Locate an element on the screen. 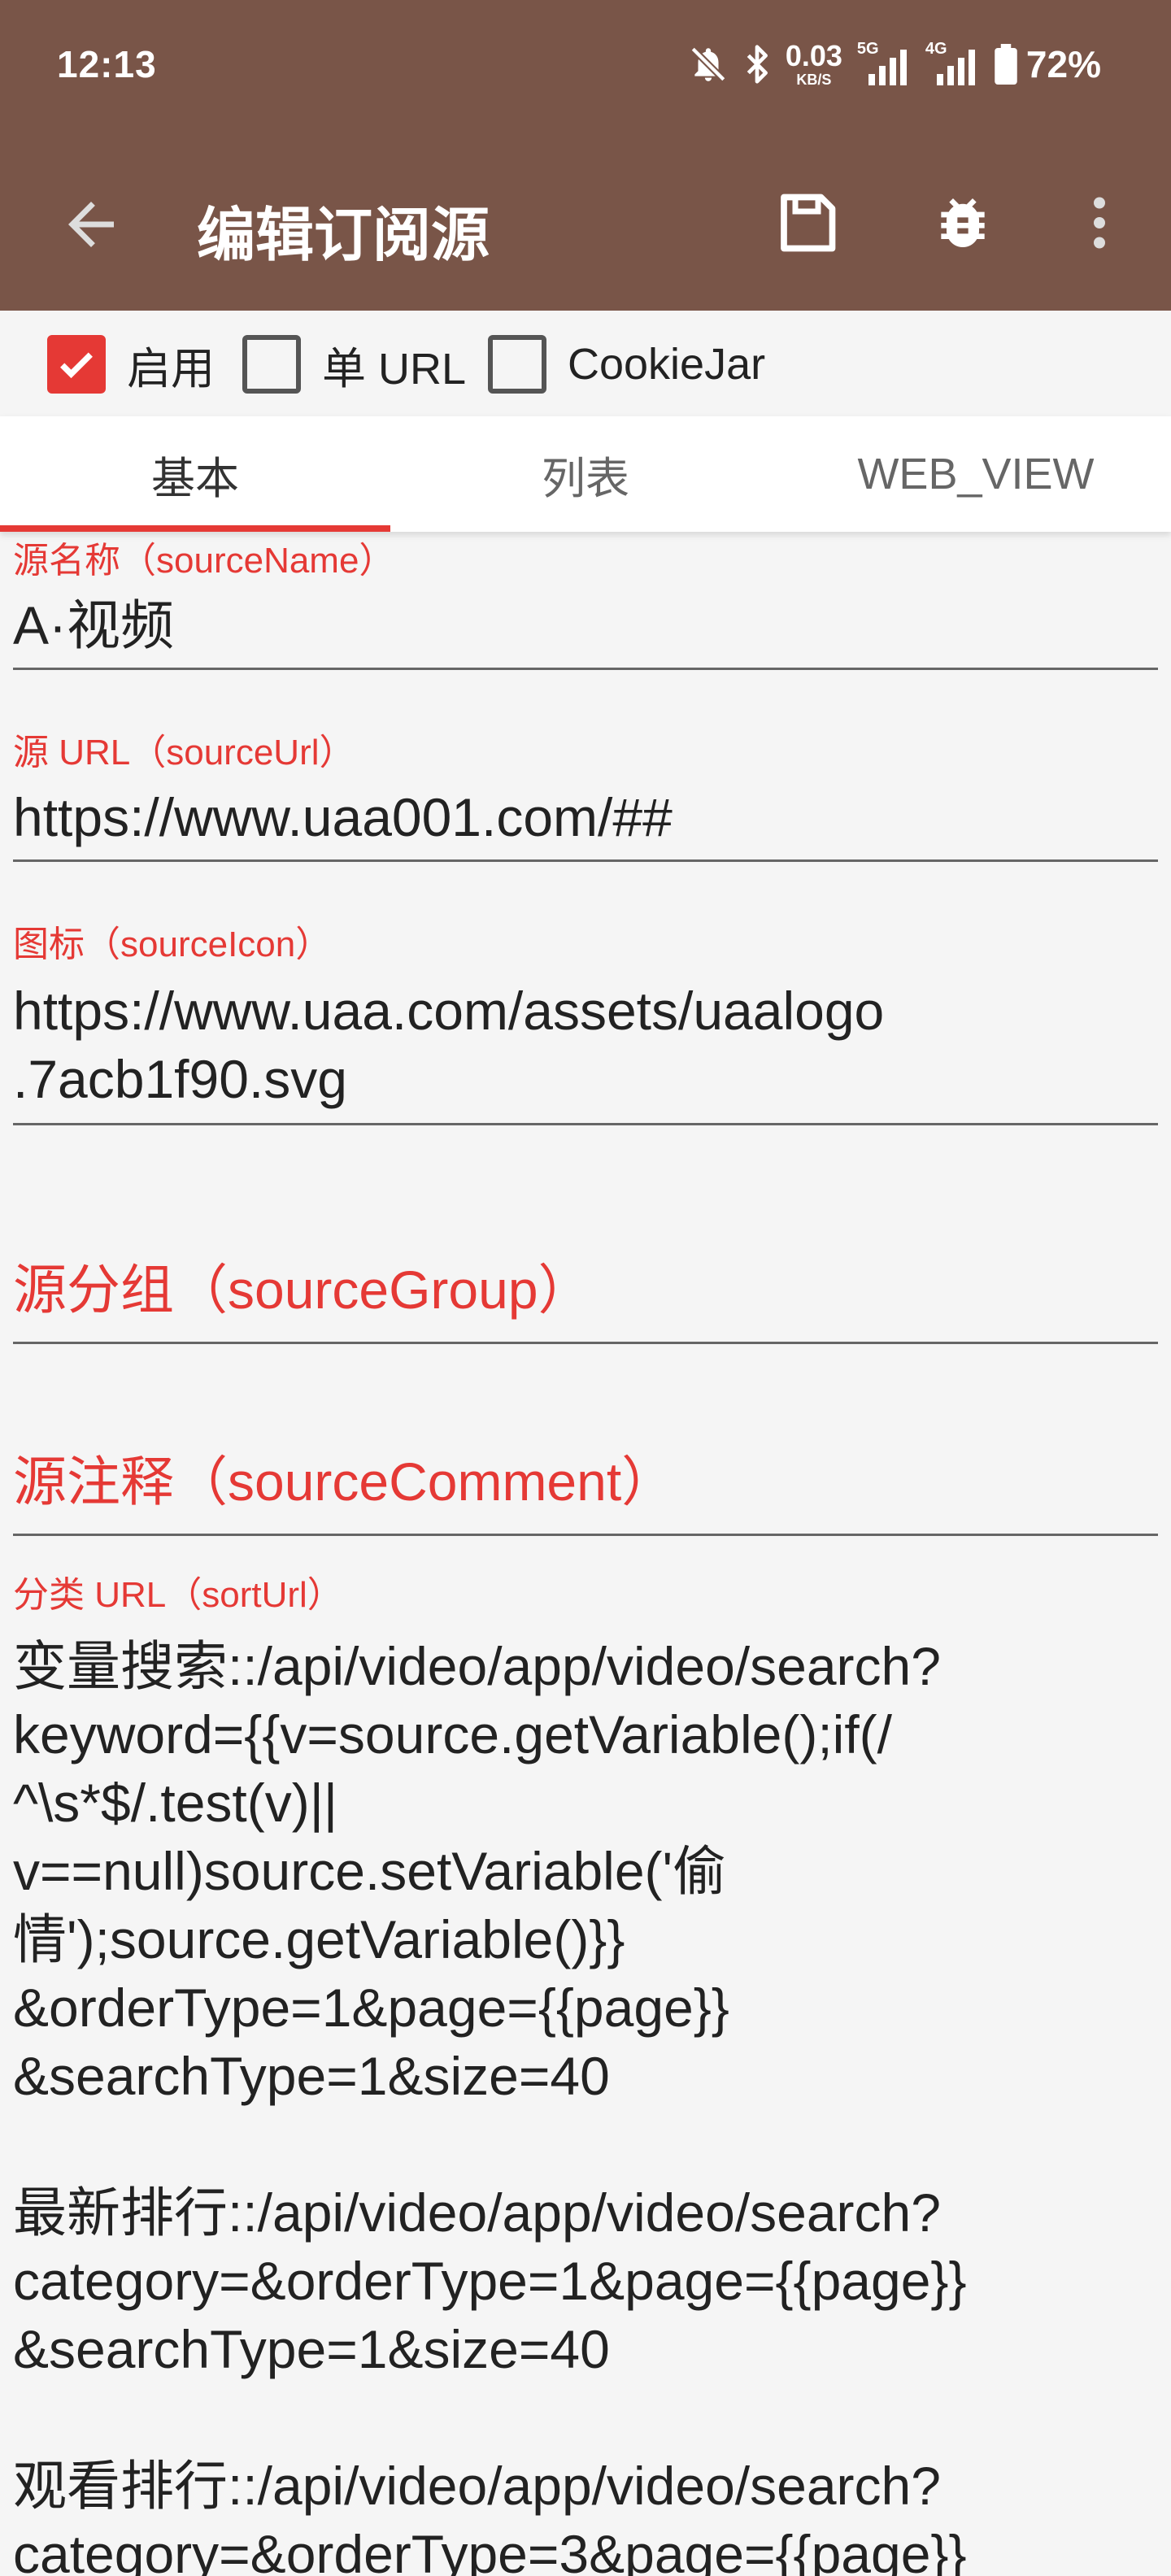 Image resolution: width=1171 pixels, height=2576 pixels. check-icon is located at coordinates (76, 365).